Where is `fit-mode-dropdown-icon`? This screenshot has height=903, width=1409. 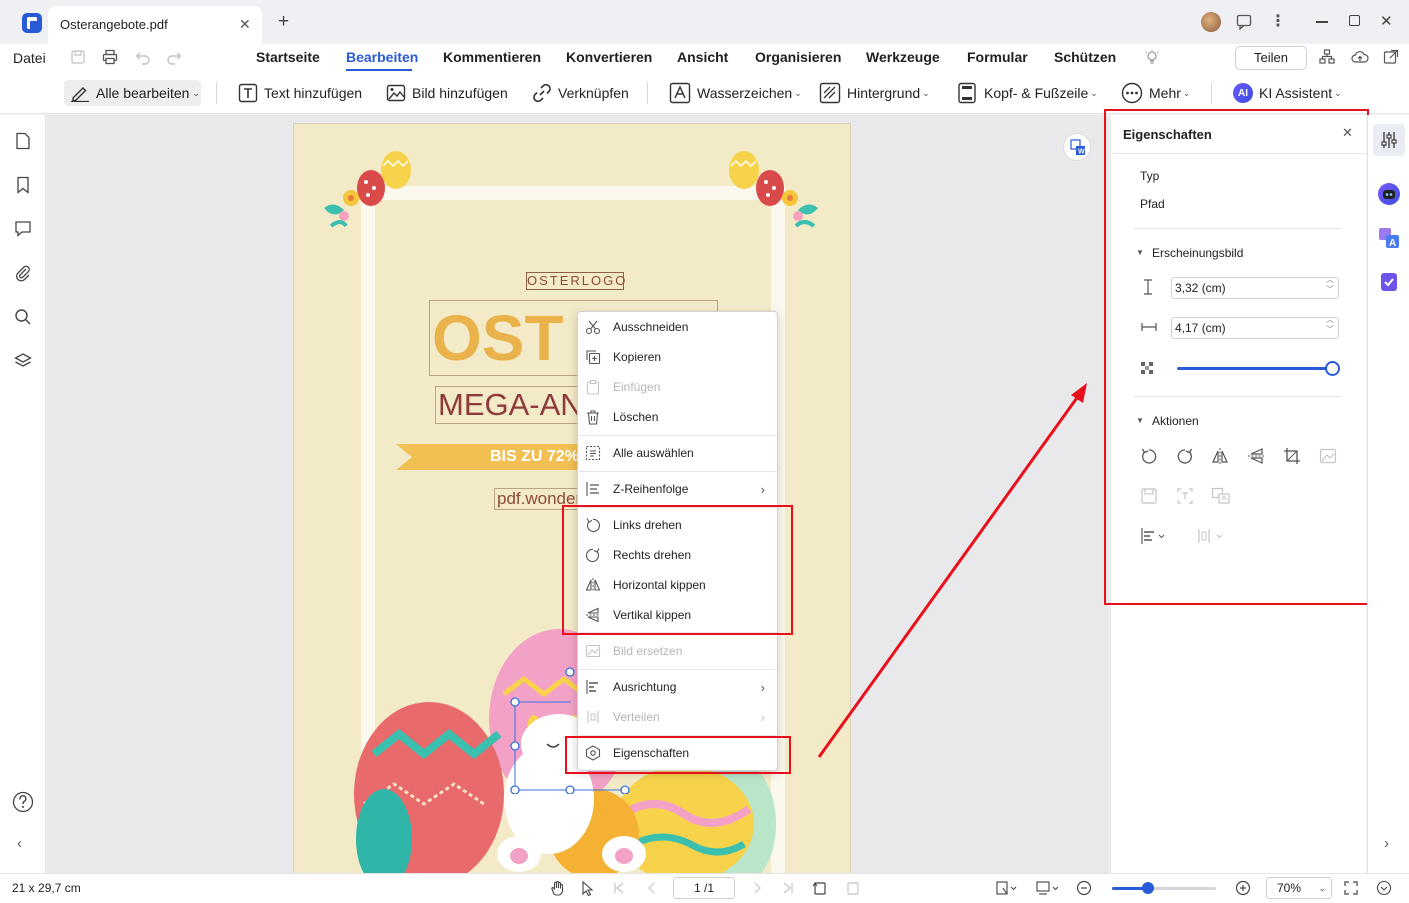 fit-mode-dropdown-icon is located at coordinates (1007, 888).